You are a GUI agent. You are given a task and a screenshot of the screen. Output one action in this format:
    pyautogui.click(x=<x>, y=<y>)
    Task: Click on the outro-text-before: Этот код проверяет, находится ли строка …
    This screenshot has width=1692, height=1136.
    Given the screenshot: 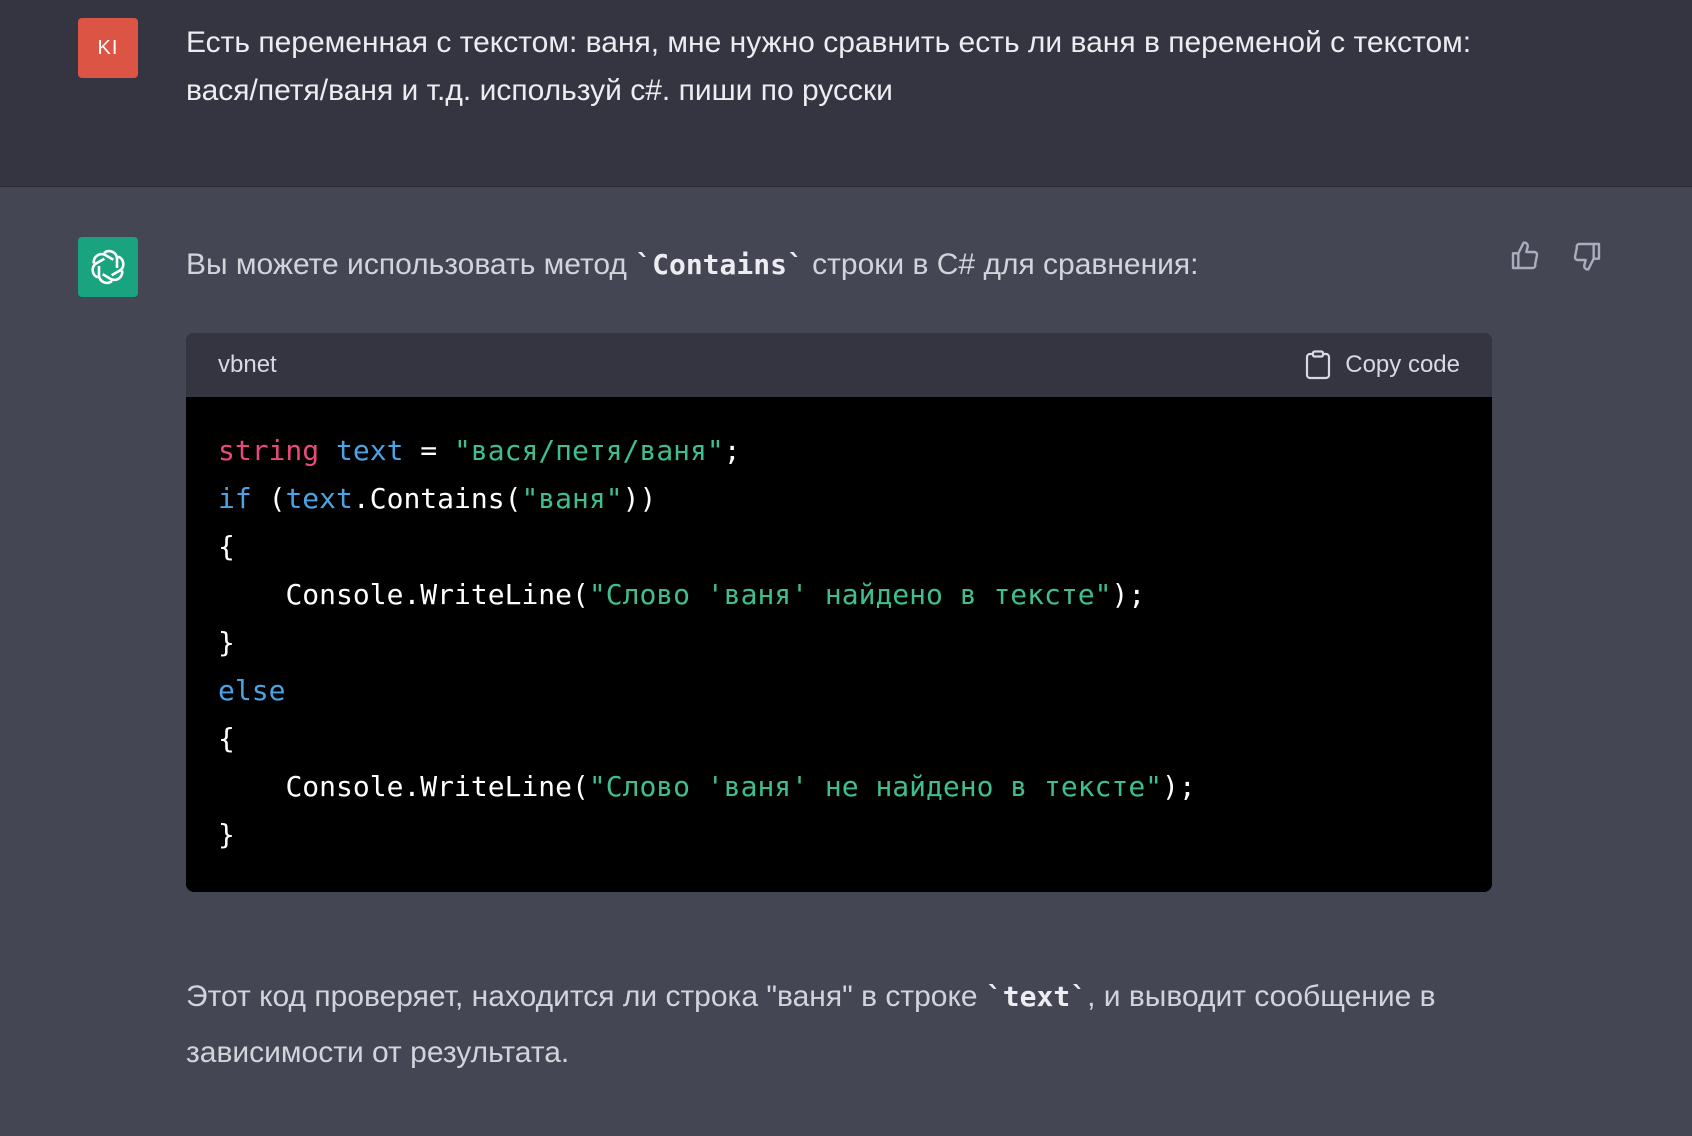 What is the action you would take?
    pyautogui.click(x=586, y=996)
    